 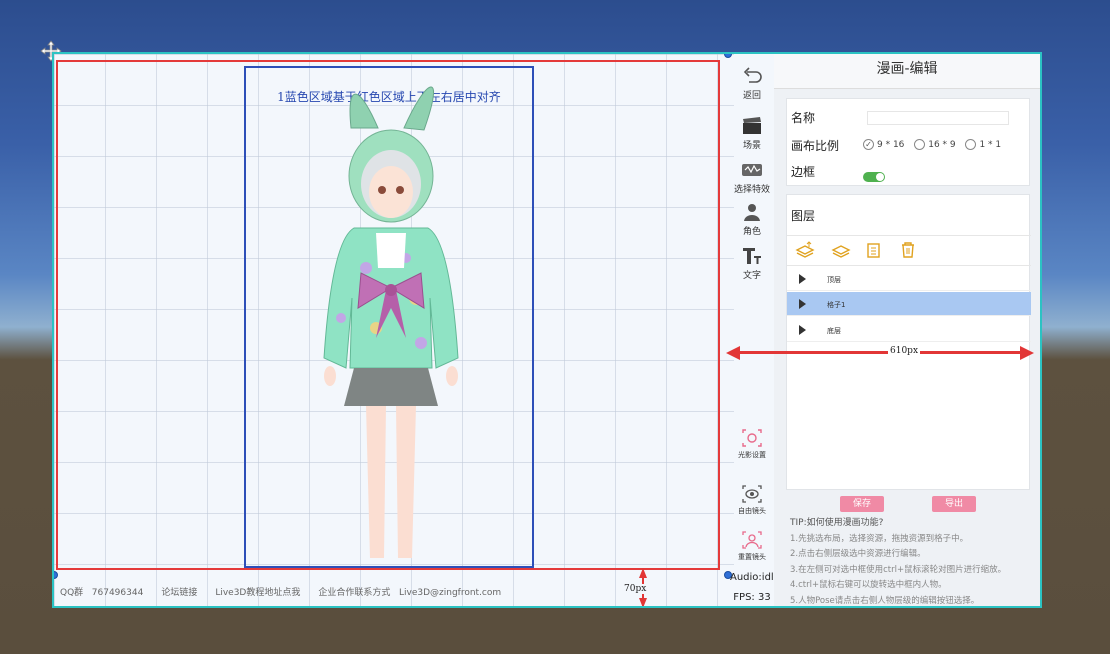 What do you see at coordinates (990, 144) in the screenshot?
I see `ratio-1x1-label: 1 * 1` at bounding box center [990, 144].